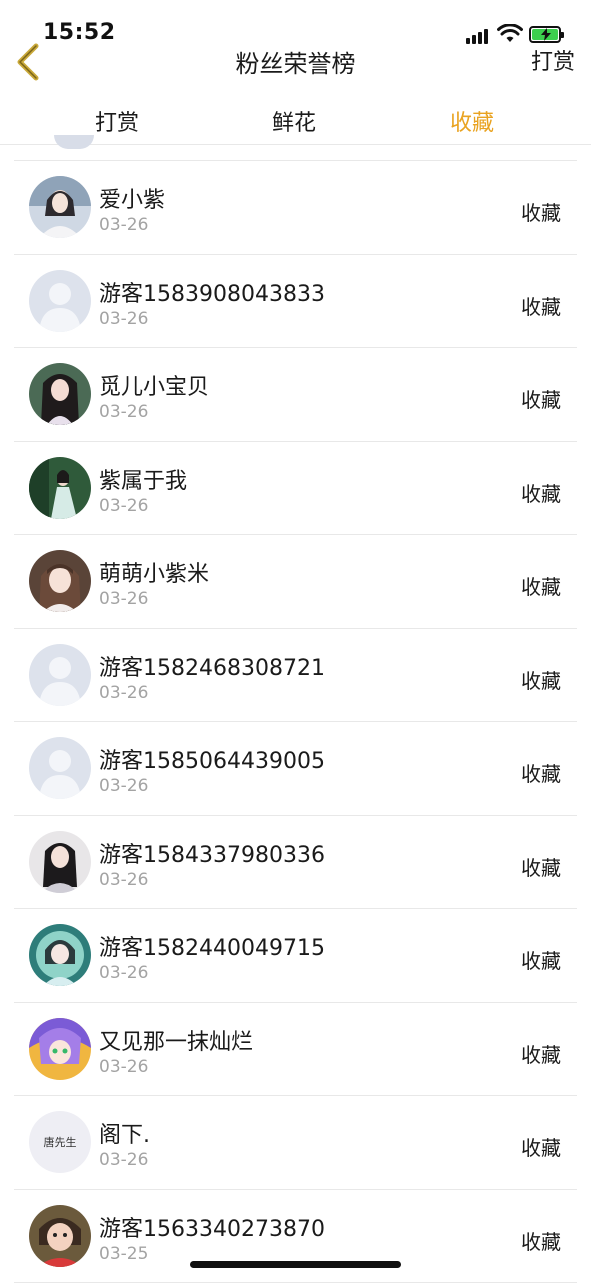  I want to click on list-item: 紫属于我 03-26 收藏, so click(295, 489).